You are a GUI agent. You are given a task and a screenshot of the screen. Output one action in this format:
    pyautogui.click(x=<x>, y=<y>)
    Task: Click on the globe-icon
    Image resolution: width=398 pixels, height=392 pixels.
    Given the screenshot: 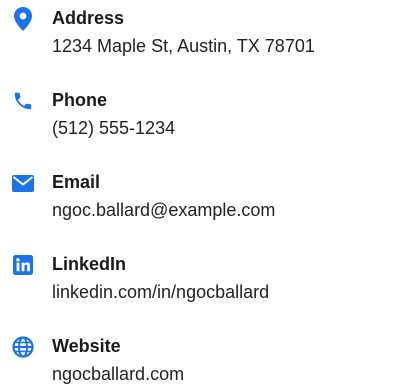 What is the action you would take?
    pyautogui.click(x=23, y=347)
    